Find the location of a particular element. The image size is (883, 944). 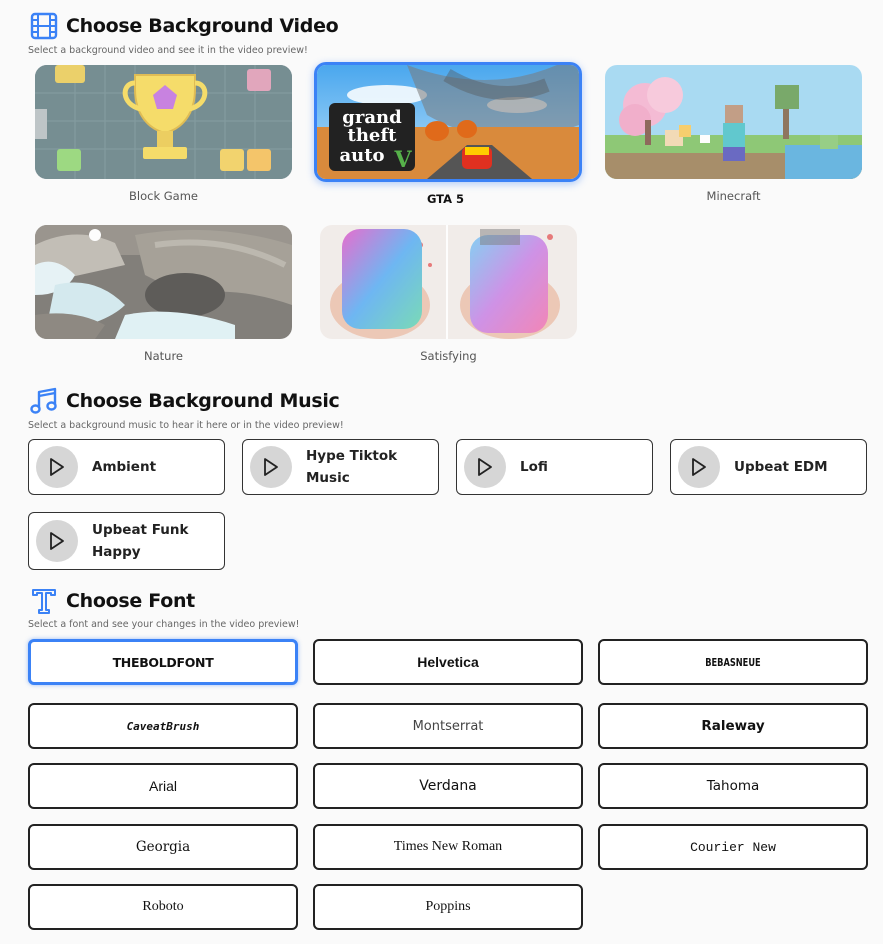

gta-logo-line2: theft is located at coordinates (373, 135).